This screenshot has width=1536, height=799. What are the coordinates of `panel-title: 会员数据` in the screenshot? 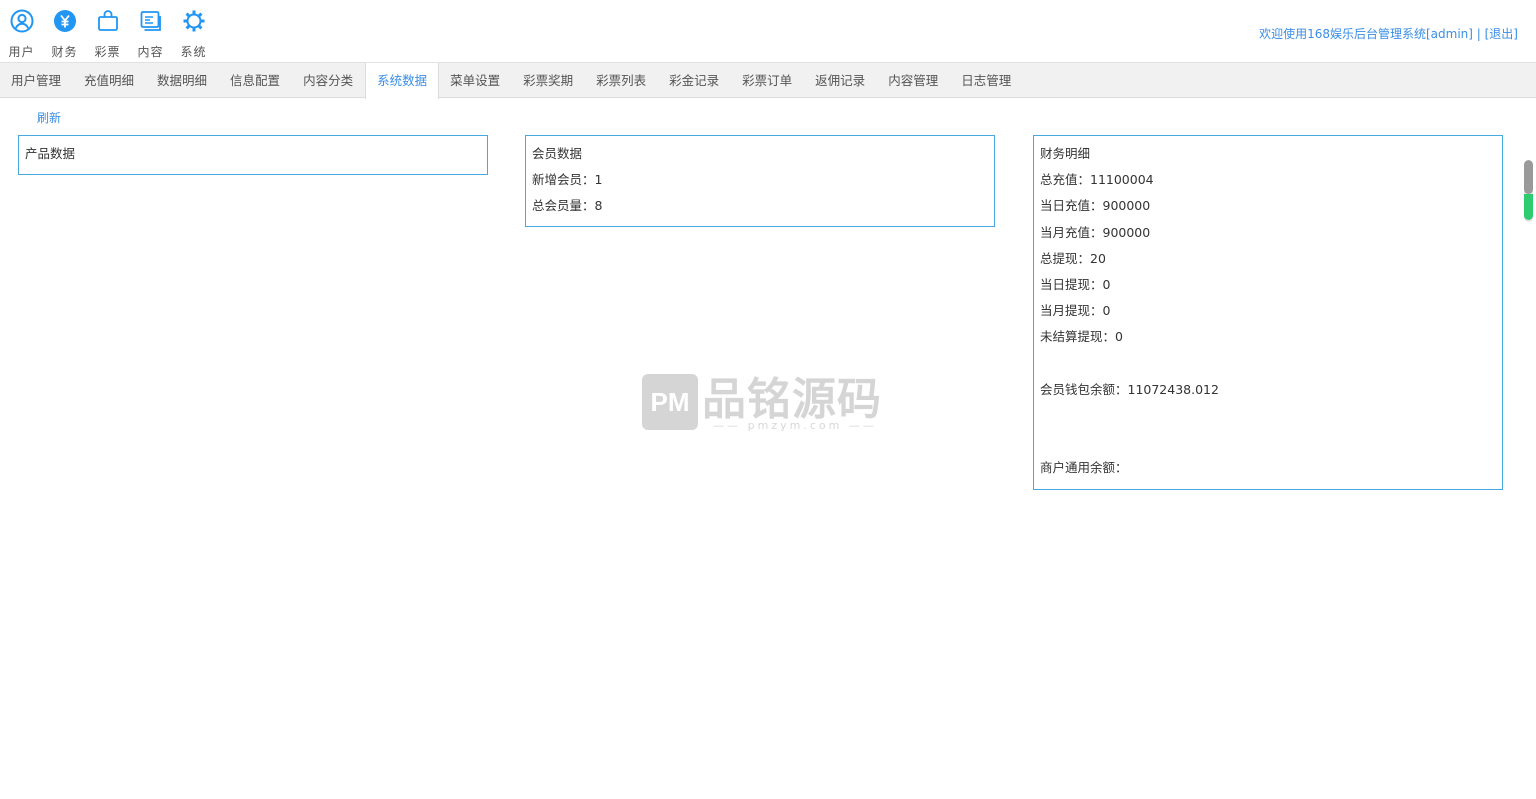 It's located at (557, 153).